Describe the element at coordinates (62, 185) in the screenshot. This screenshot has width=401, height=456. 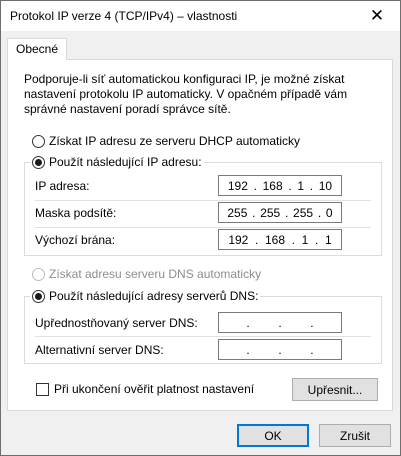
I see `ip-address-label: IP adresa:` at that location.